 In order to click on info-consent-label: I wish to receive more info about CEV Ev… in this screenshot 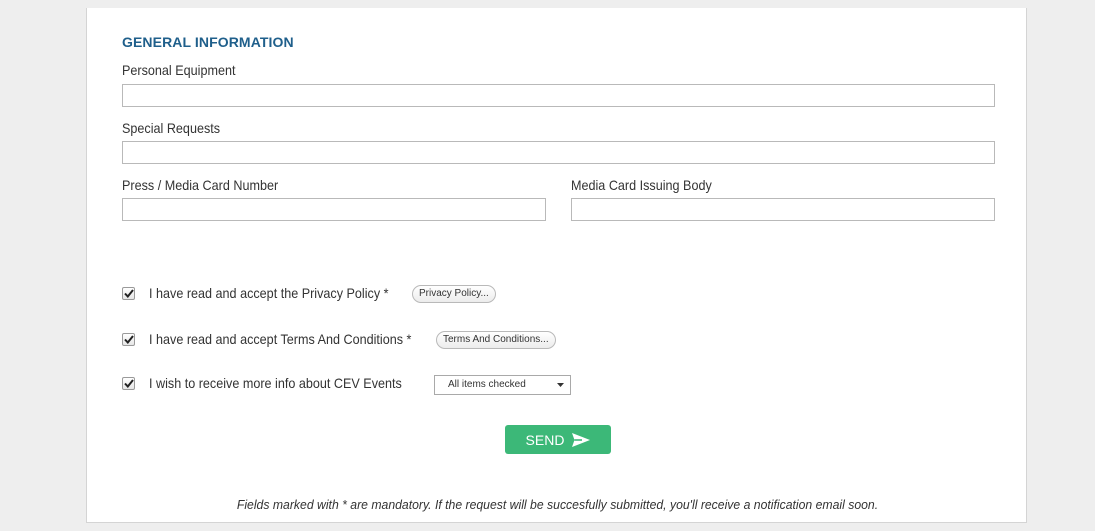, I will do `click(275, 383)`.